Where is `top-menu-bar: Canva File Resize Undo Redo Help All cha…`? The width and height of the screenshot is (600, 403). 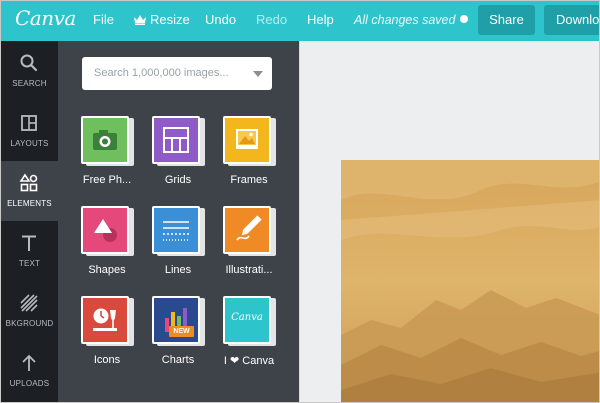
top-menu-bar: Canva File Resize Undo Redo Help All cha… is located at coordinates (300, 21).